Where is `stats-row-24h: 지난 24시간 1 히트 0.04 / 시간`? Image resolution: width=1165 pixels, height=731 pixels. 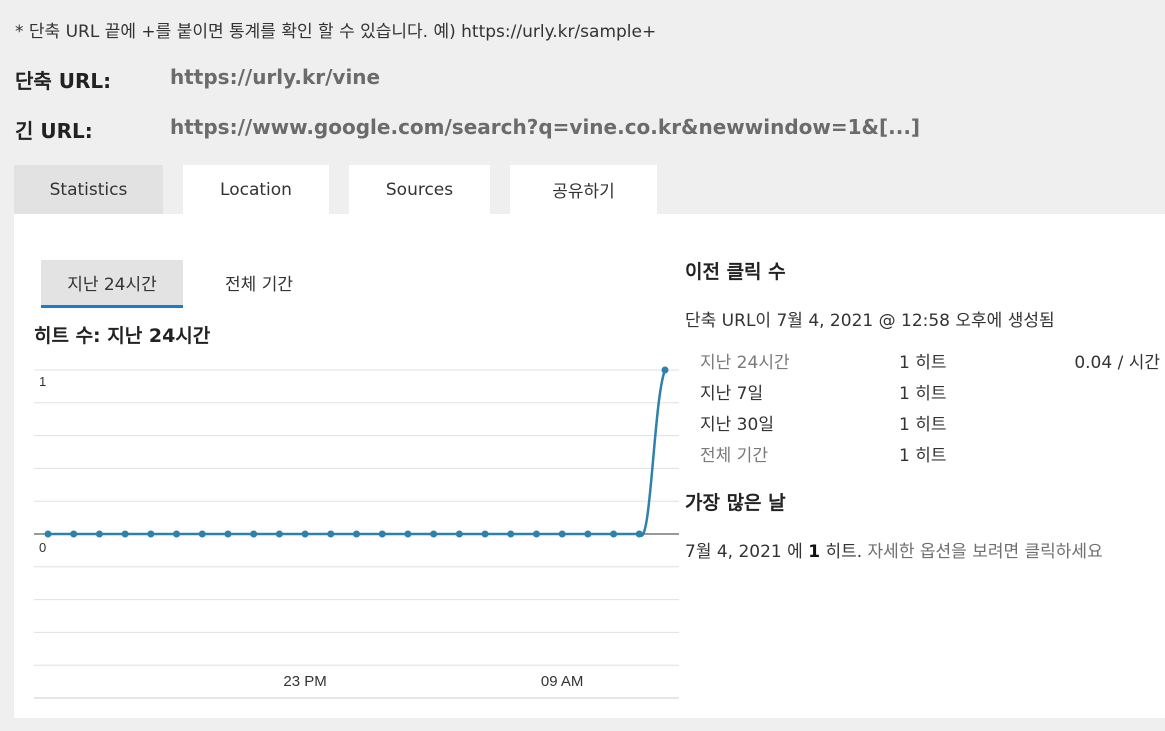
stats-row-24h: 지난 24시간 1 히트 0.04 / 시간 is located at coordinates (930, 363).